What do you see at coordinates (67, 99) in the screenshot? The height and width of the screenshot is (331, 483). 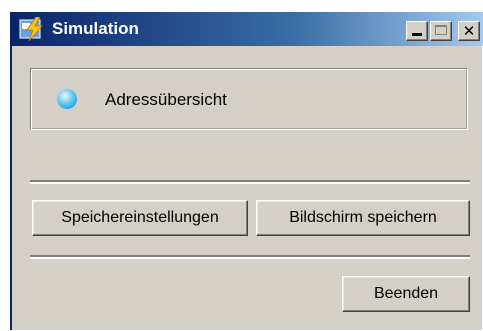 I see `status-light-icon` at bounding box center [67, 99].